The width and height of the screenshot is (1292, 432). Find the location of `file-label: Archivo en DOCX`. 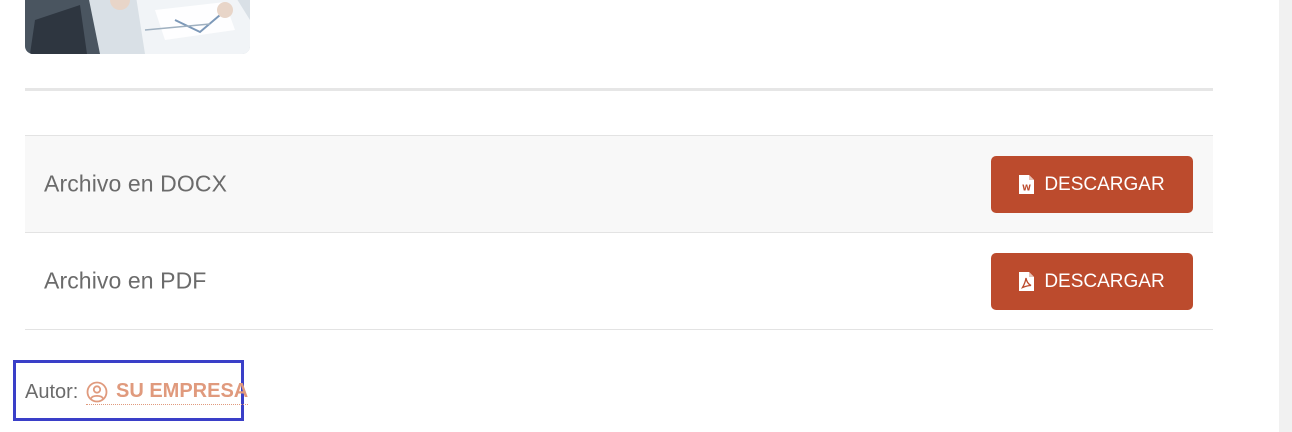

file-label: Archivo en DOCX is located at coordinates (136, 183).